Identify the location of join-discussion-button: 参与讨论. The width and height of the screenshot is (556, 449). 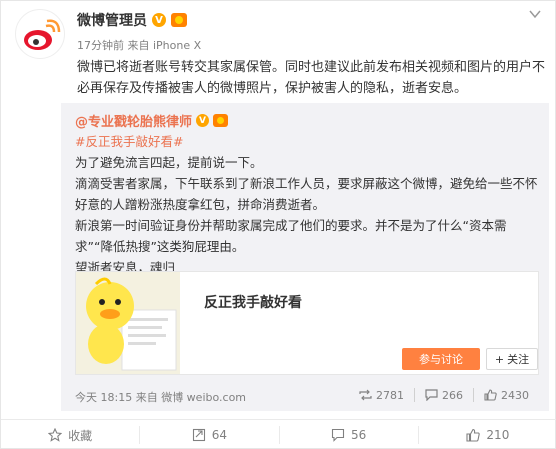
(441, 359).